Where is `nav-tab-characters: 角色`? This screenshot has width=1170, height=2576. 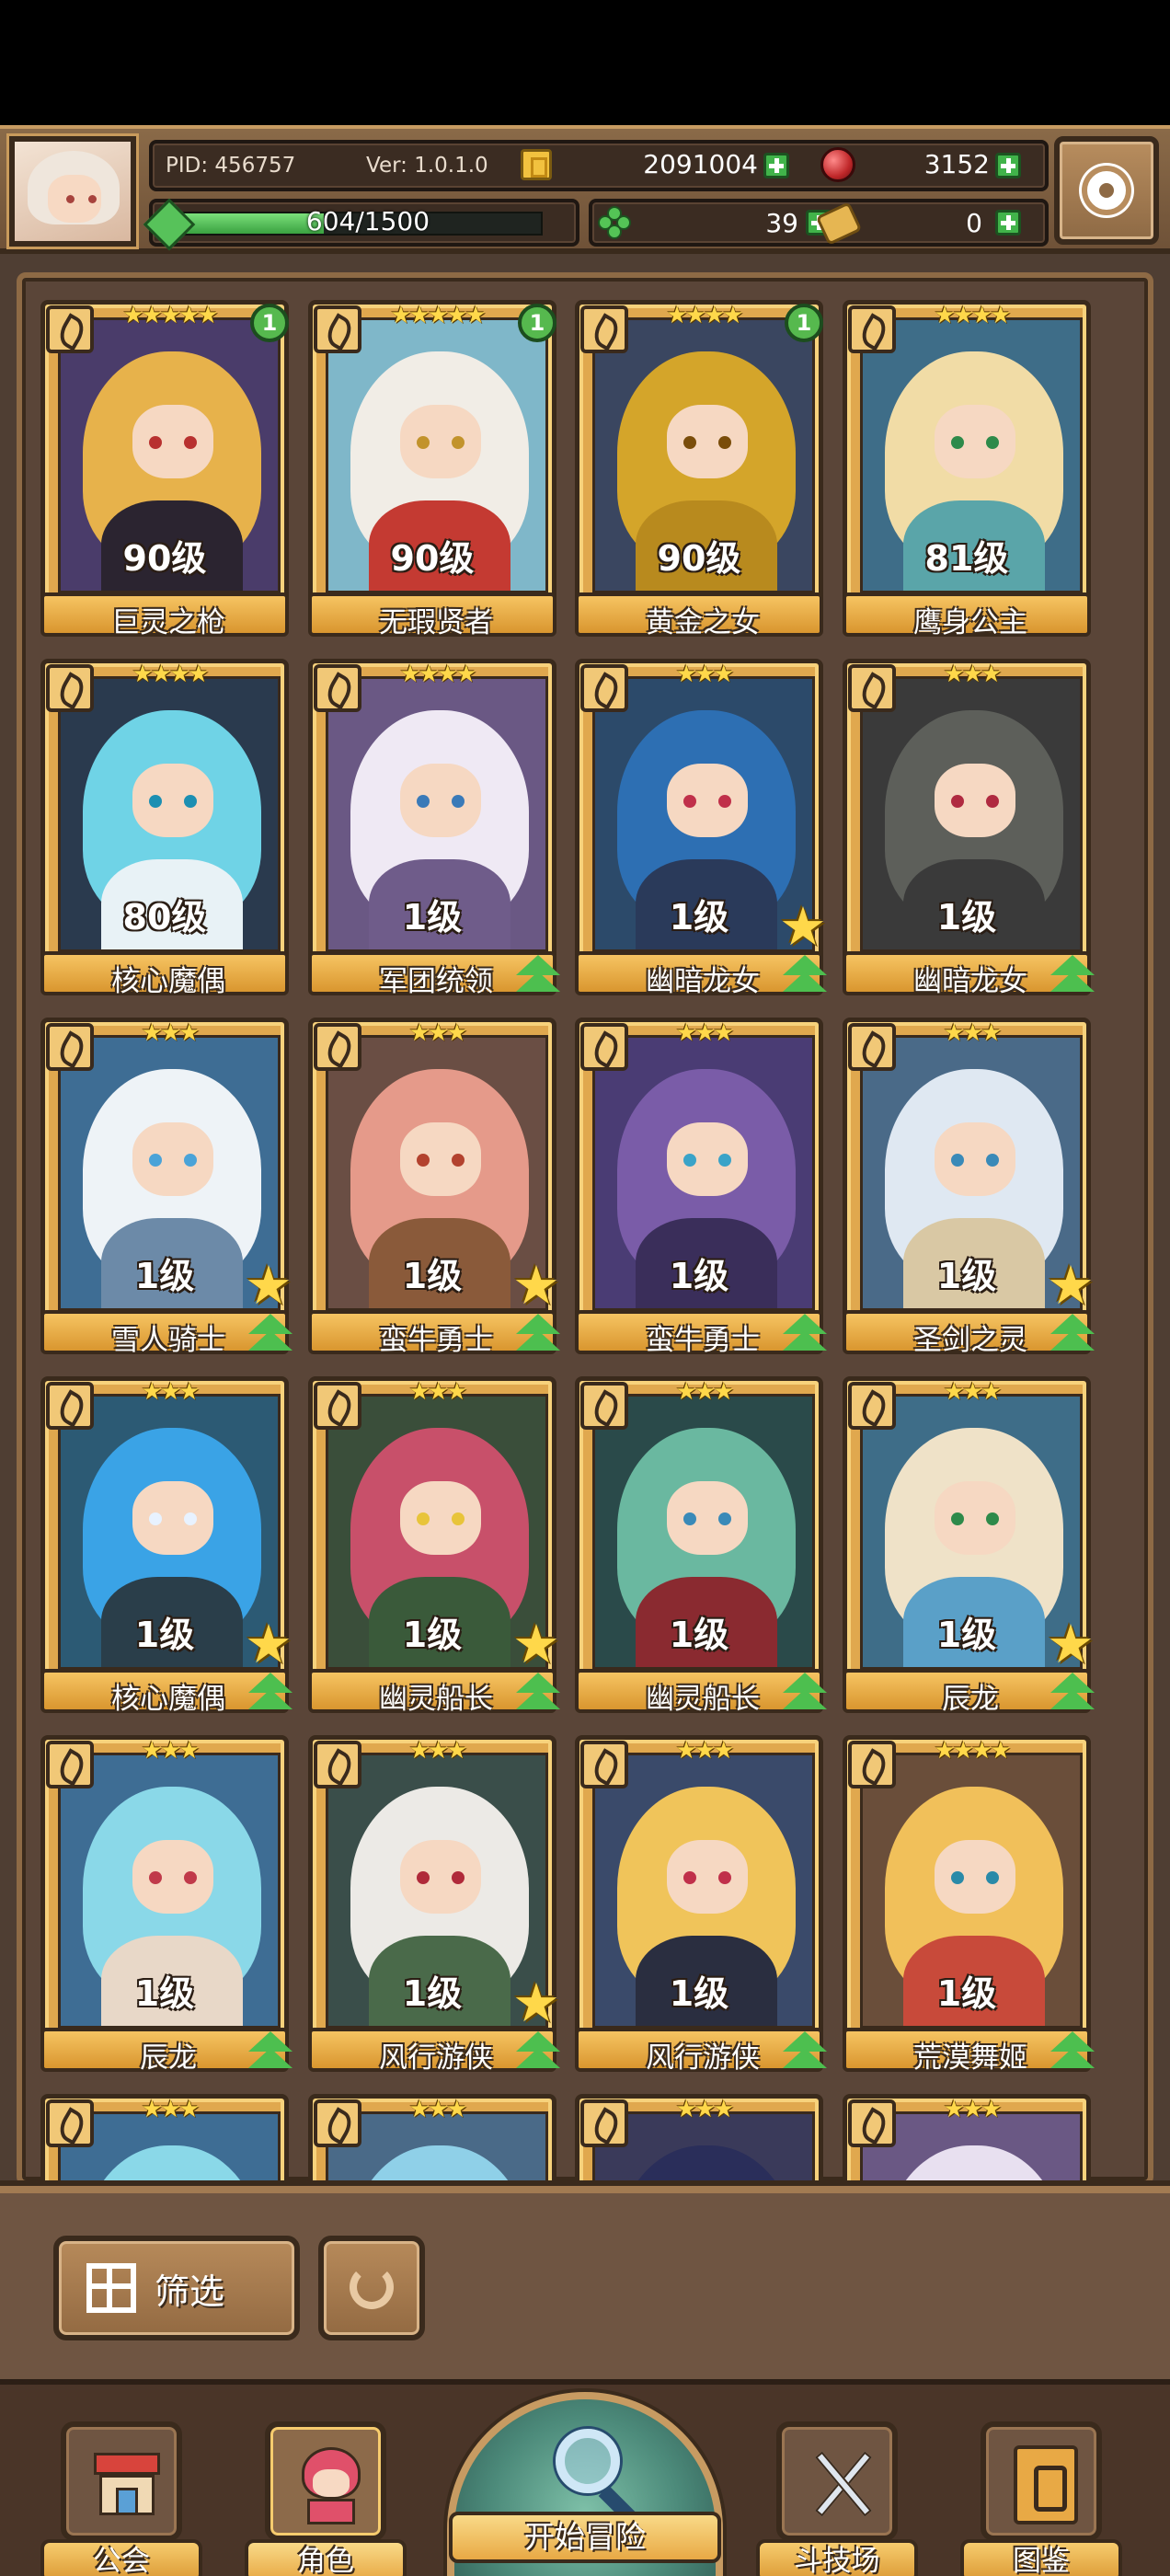
nav-tab-characters: 角色 is located at coordinates (326, 2498).